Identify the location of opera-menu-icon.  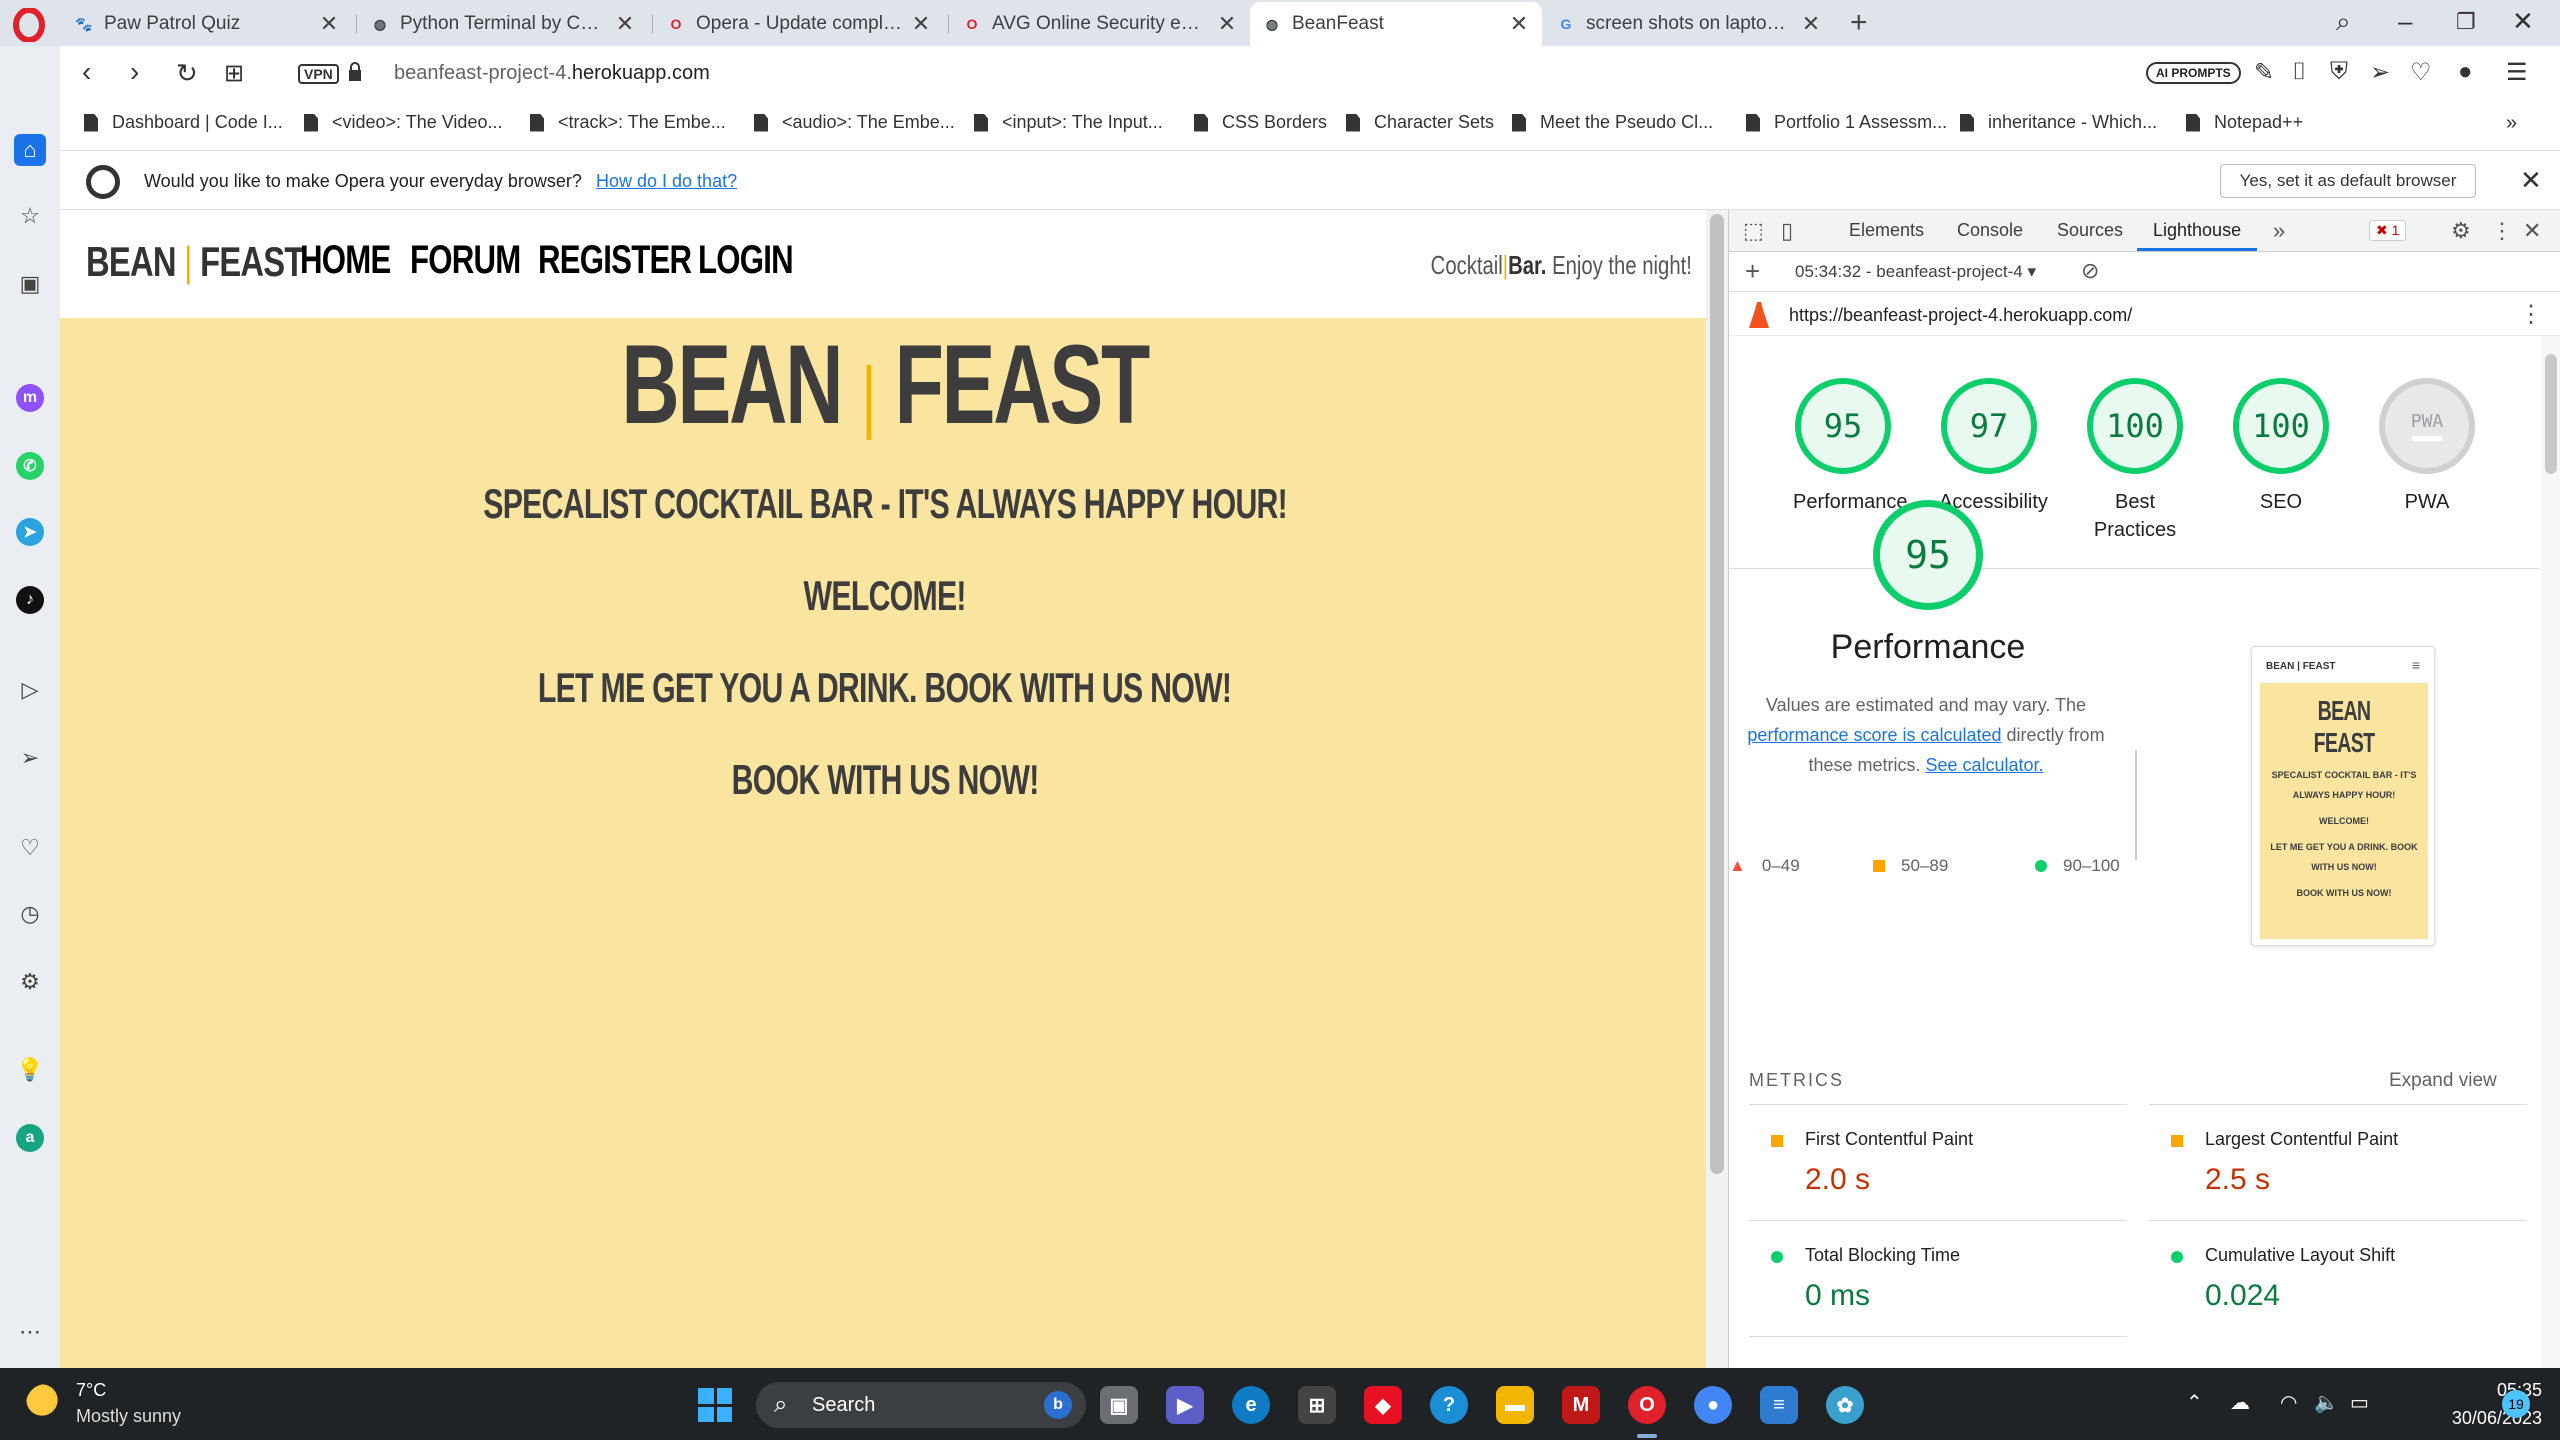
(29, 25).